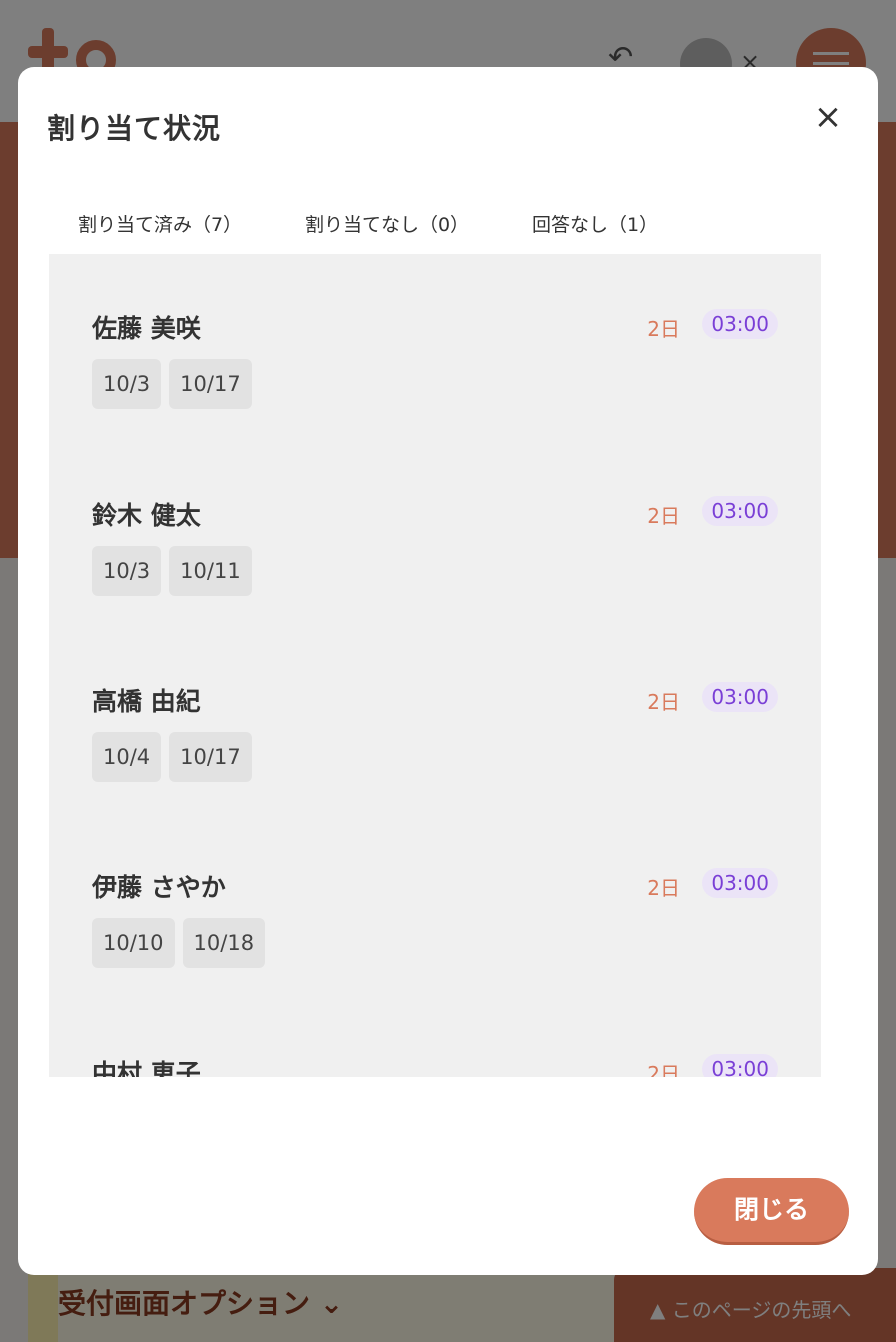  What do you see at coordinates (134, 128) in the screenshot?
I see `modal-title: 割り当て状況` at bounding box center [134, 128].